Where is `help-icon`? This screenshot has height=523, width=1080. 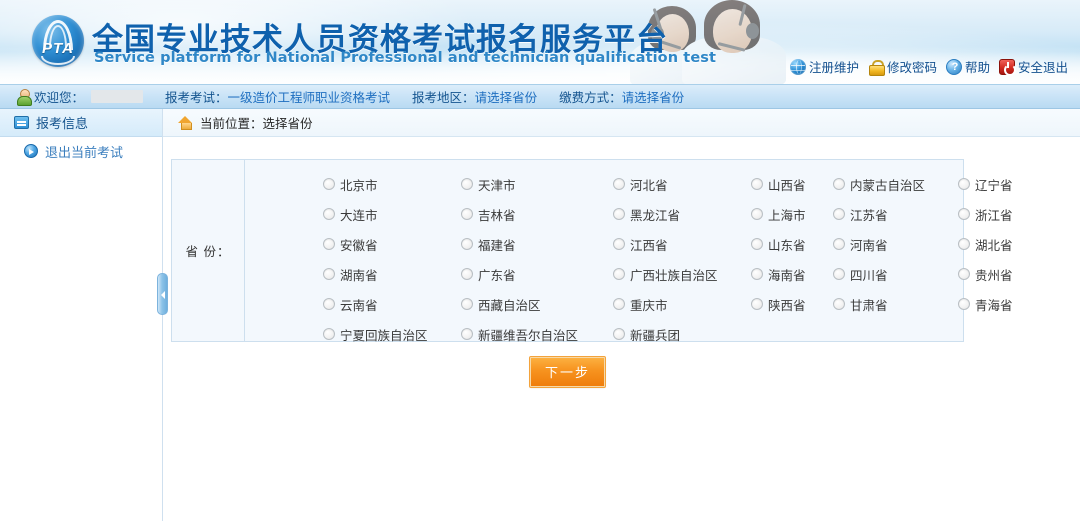
help-icon is located at coordinates (954, 66).